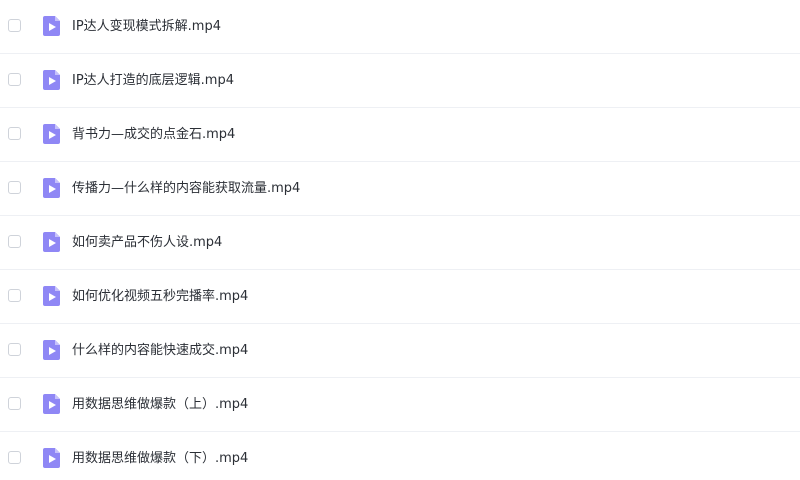  I want to click on file-row: 什么样的内容能快速成交.mp4, so click(400, 351).